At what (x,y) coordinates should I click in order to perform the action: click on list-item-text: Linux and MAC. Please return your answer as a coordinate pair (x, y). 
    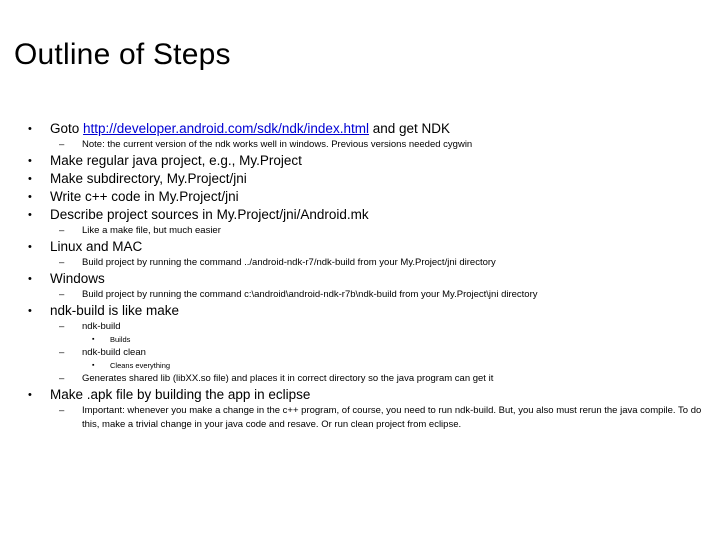
    Looking at the image, I should click on (96, 246).